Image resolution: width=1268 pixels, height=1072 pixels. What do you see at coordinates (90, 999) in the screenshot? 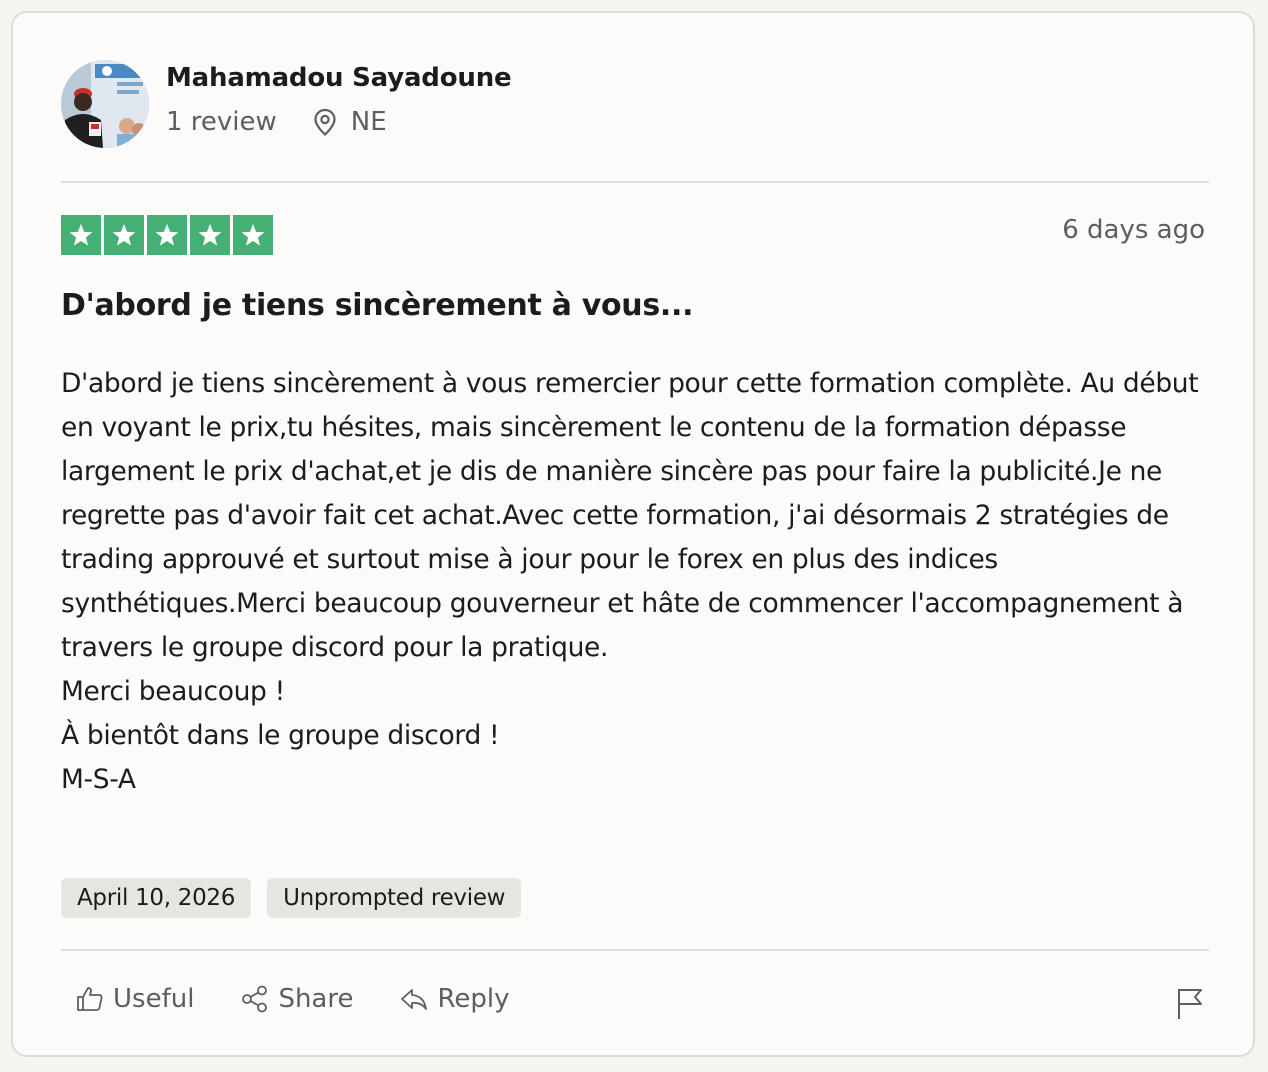
I see `thumbs-up-icon` at bounding box center [90, 999].